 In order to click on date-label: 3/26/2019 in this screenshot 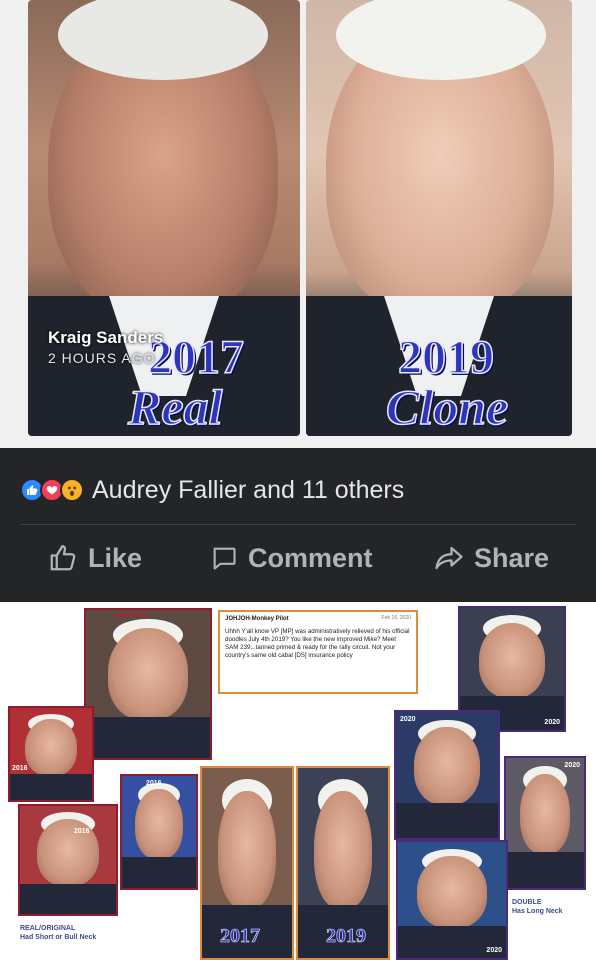, I will do `click(132, 615)`.